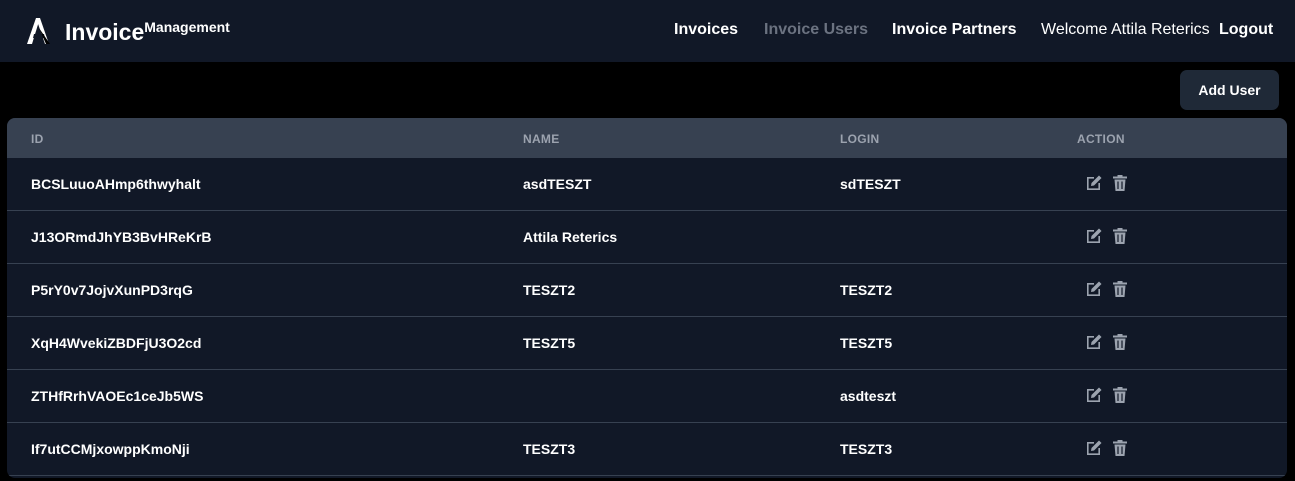 Image resolution: width=1295 pixels, height=481 pixels. I want to click on column-header-name: NAME, so click(541, 139).